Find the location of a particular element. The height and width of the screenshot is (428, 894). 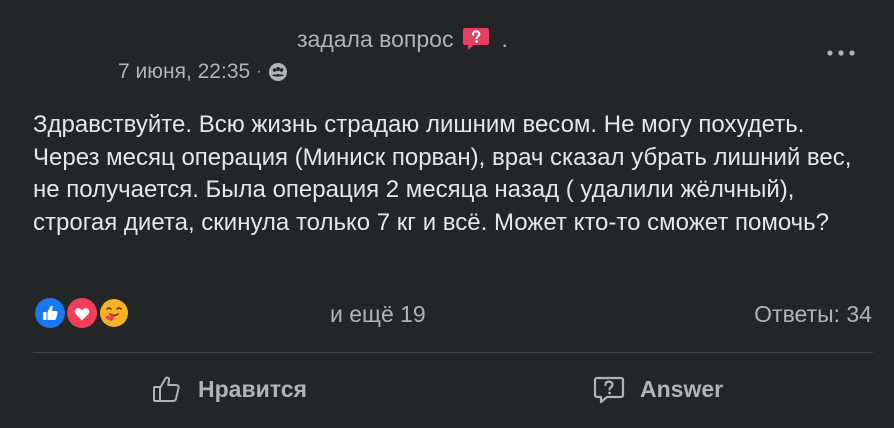

love-reaction-icon is located at coordinates (82, 313).